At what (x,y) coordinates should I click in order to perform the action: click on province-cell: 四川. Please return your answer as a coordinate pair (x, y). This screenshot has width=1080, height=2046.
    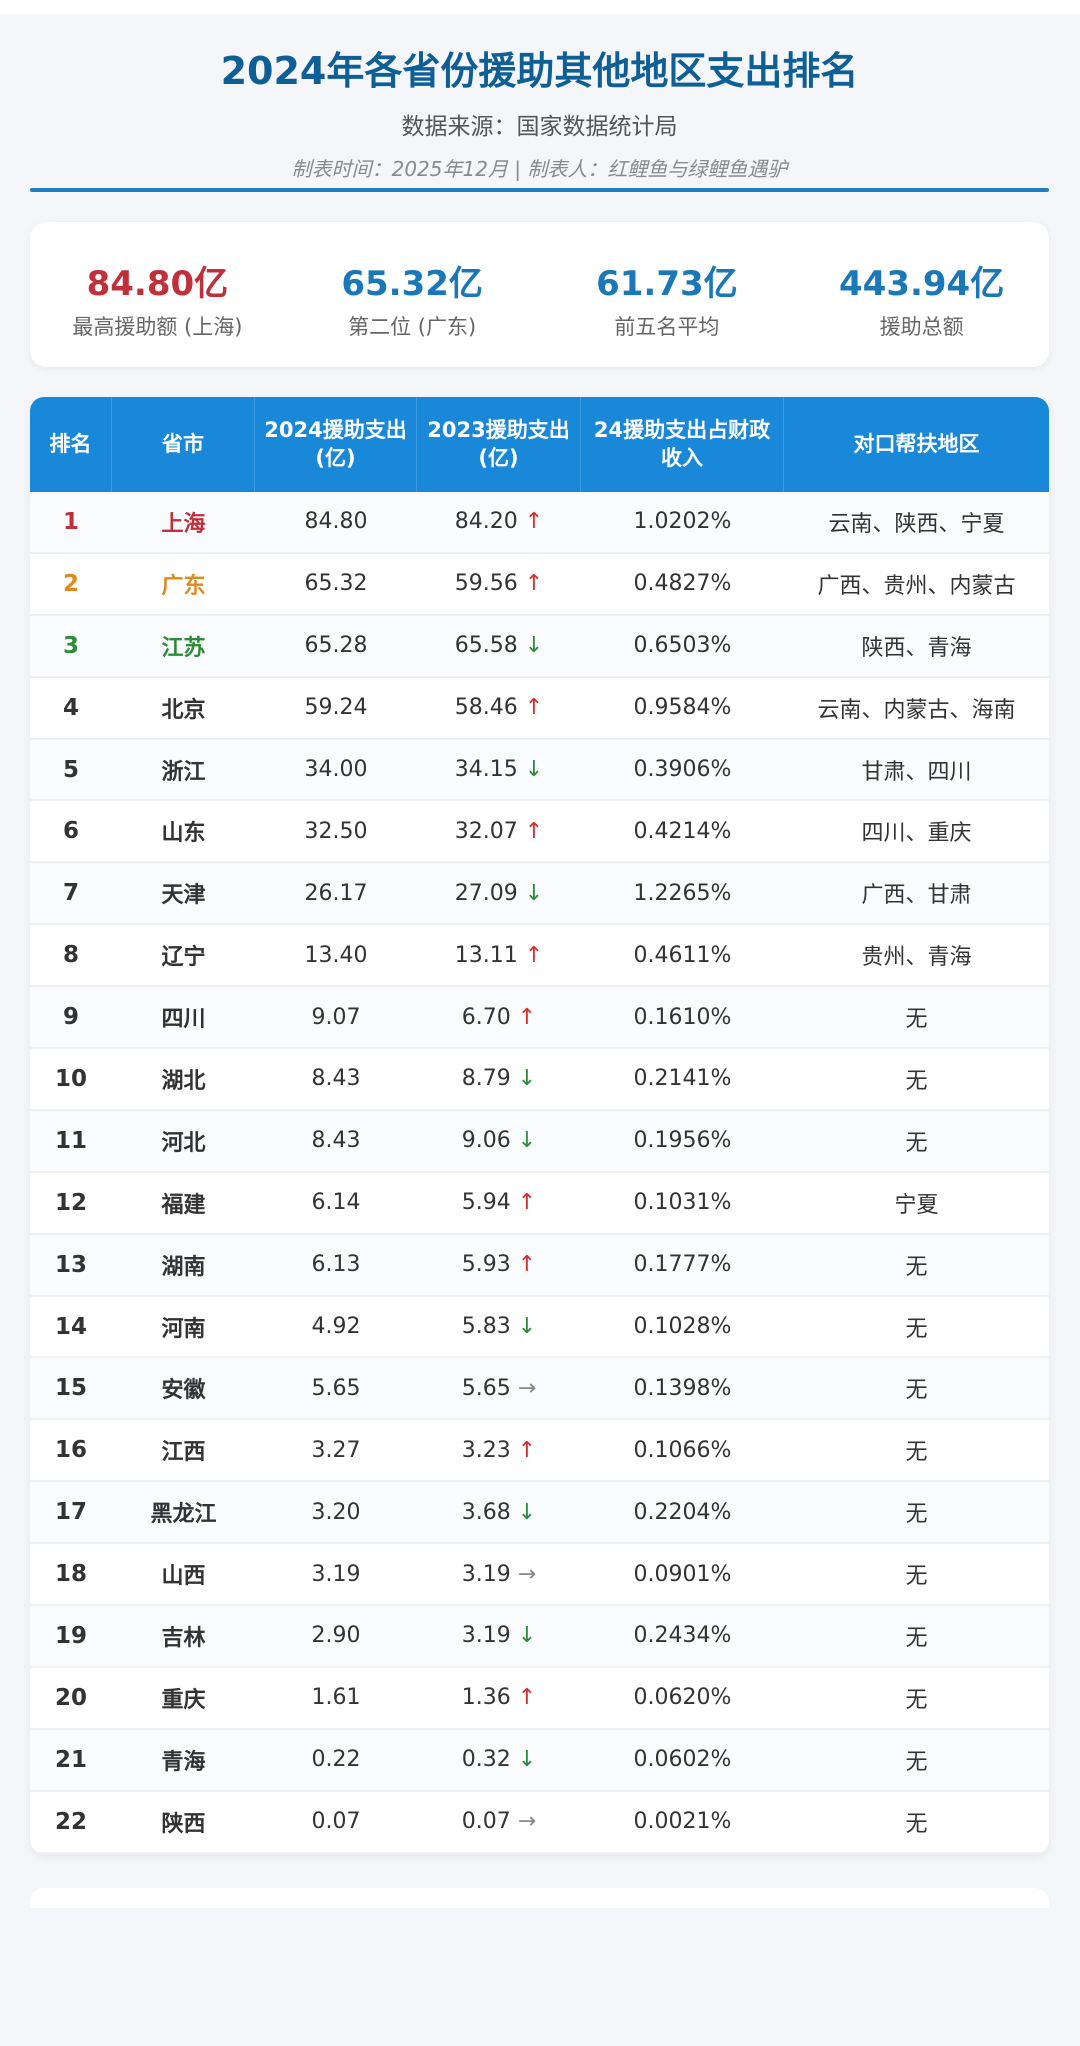
    Looking at the image, I should click on (183, 1020).